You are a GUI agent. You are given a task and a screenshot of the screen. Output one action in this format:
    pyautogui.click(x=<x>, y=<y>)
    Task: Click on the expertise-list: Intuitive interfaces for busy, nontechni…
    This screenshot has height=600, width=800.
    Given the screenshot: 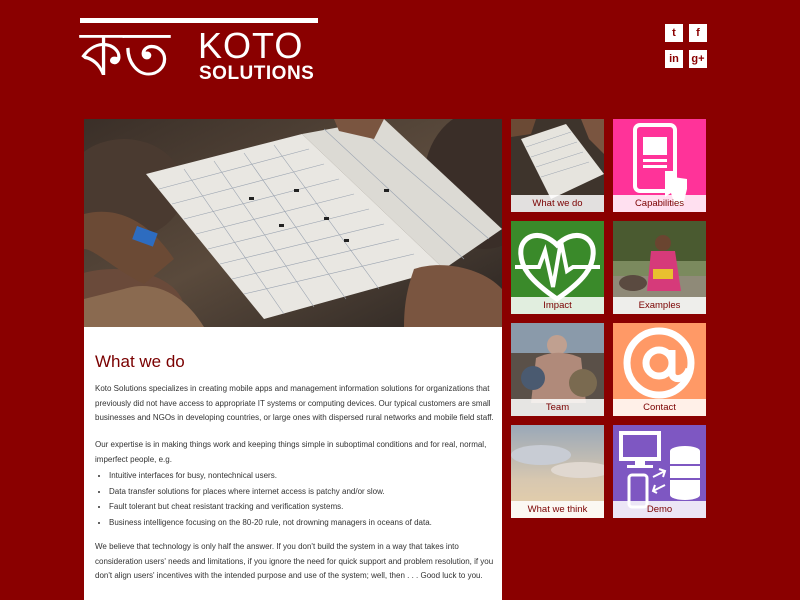 What is the action you would take?
    pyautogui.click(x=298, y=499)
    